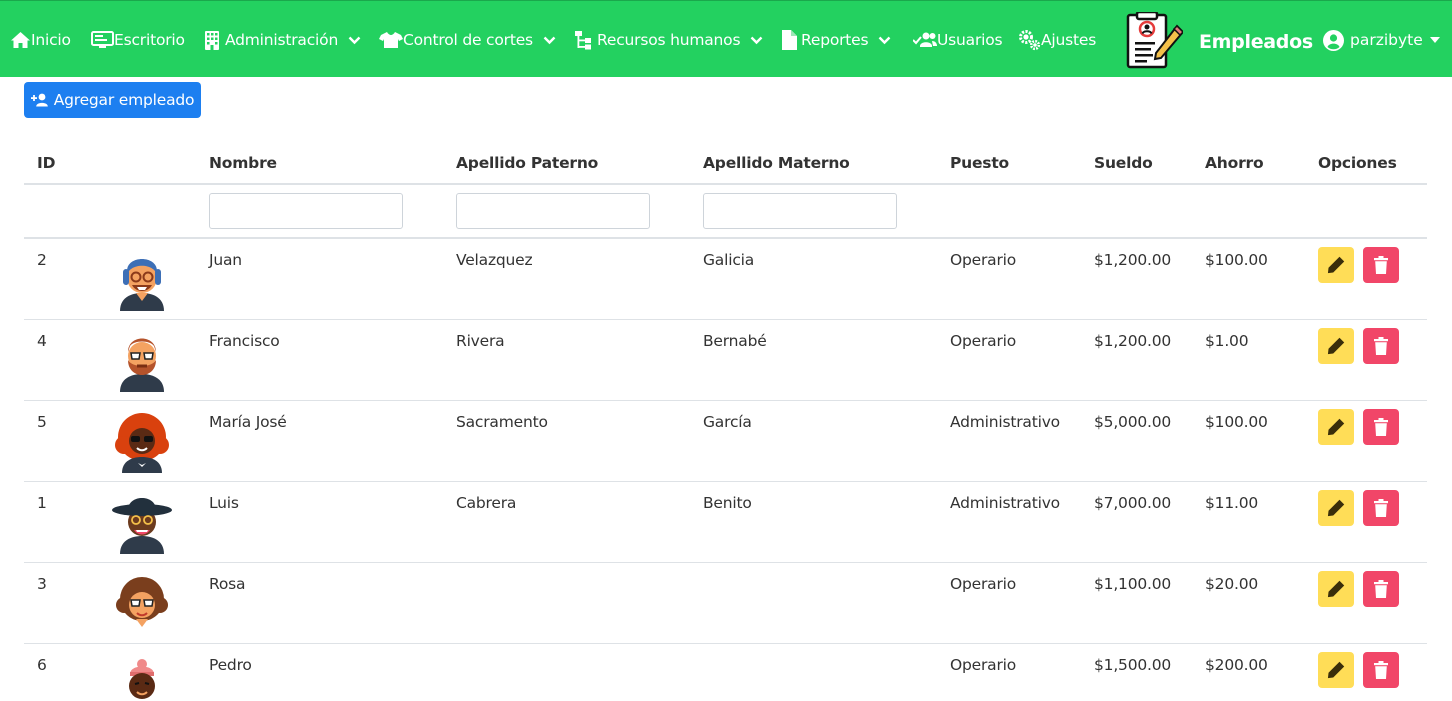 This screenshot has width=1452, height=701. Describe the element at coordinates (502, 422) in the screenshot. I see `cell-paterno: Sacramento` at that location.